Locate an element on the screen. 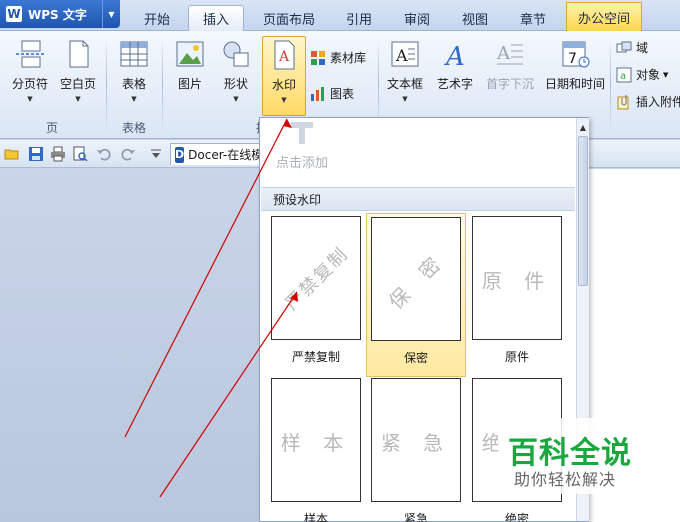  scroll-thumb is located at coordinates (583, 211).